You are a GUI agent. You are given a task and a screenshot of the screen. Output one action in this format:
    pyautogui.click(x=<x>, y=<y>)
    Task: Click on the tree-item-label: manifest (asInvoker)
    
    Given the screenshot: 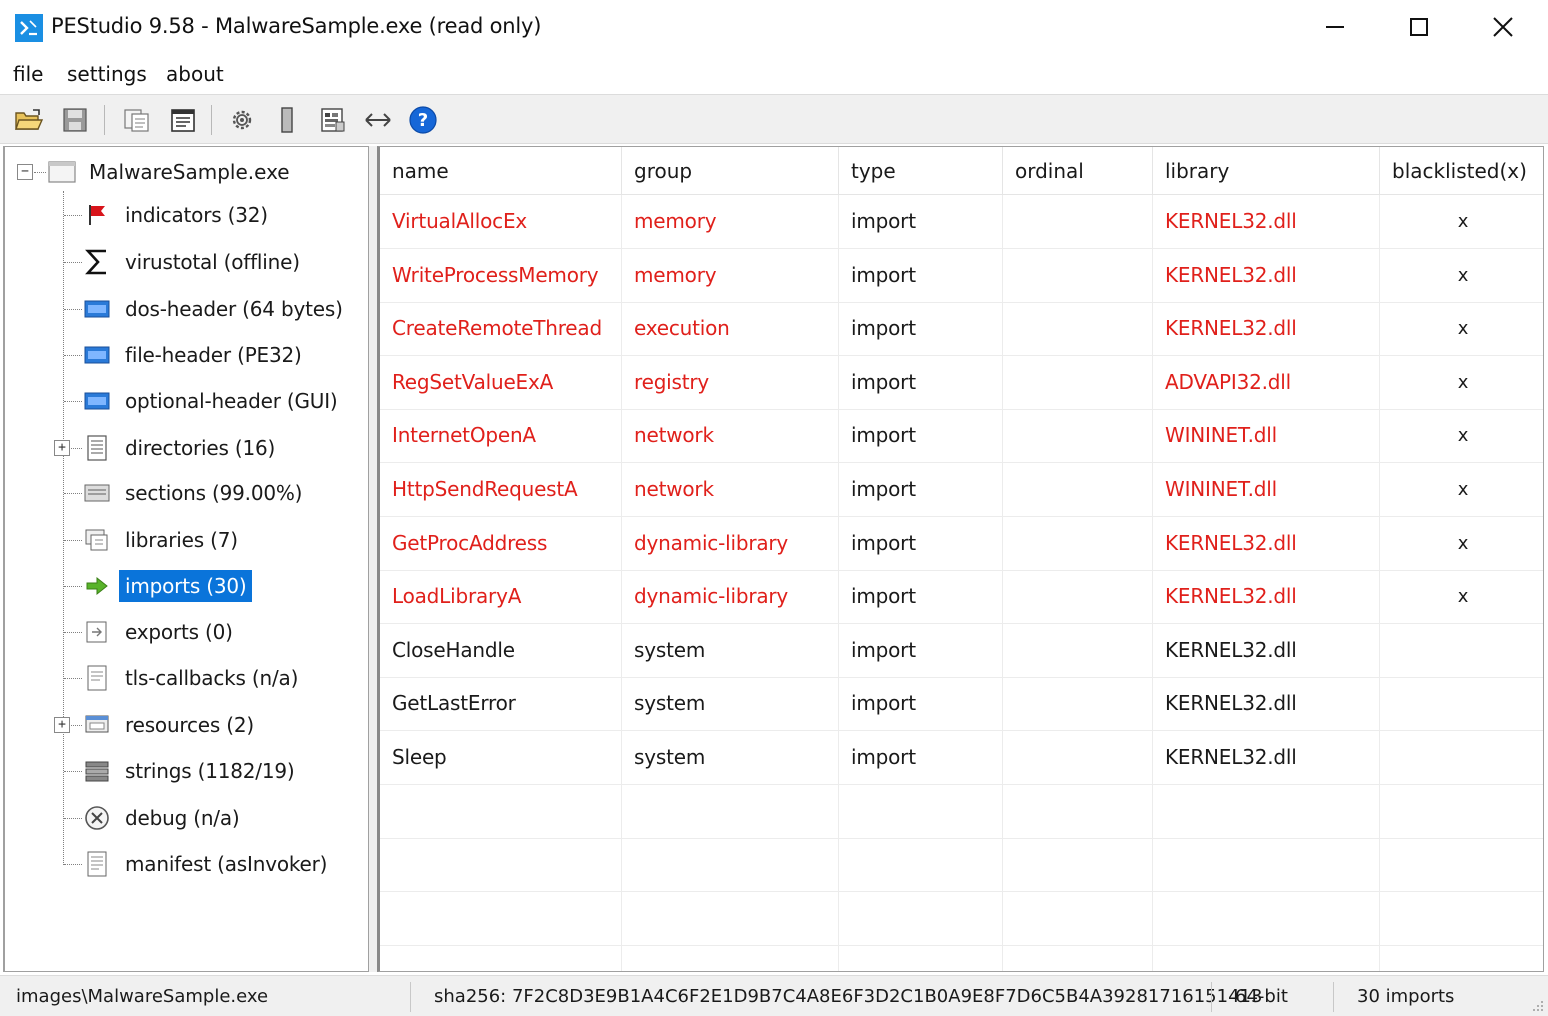 What is the action you would take?
    pyautogui.click(x=226, y=864)
    